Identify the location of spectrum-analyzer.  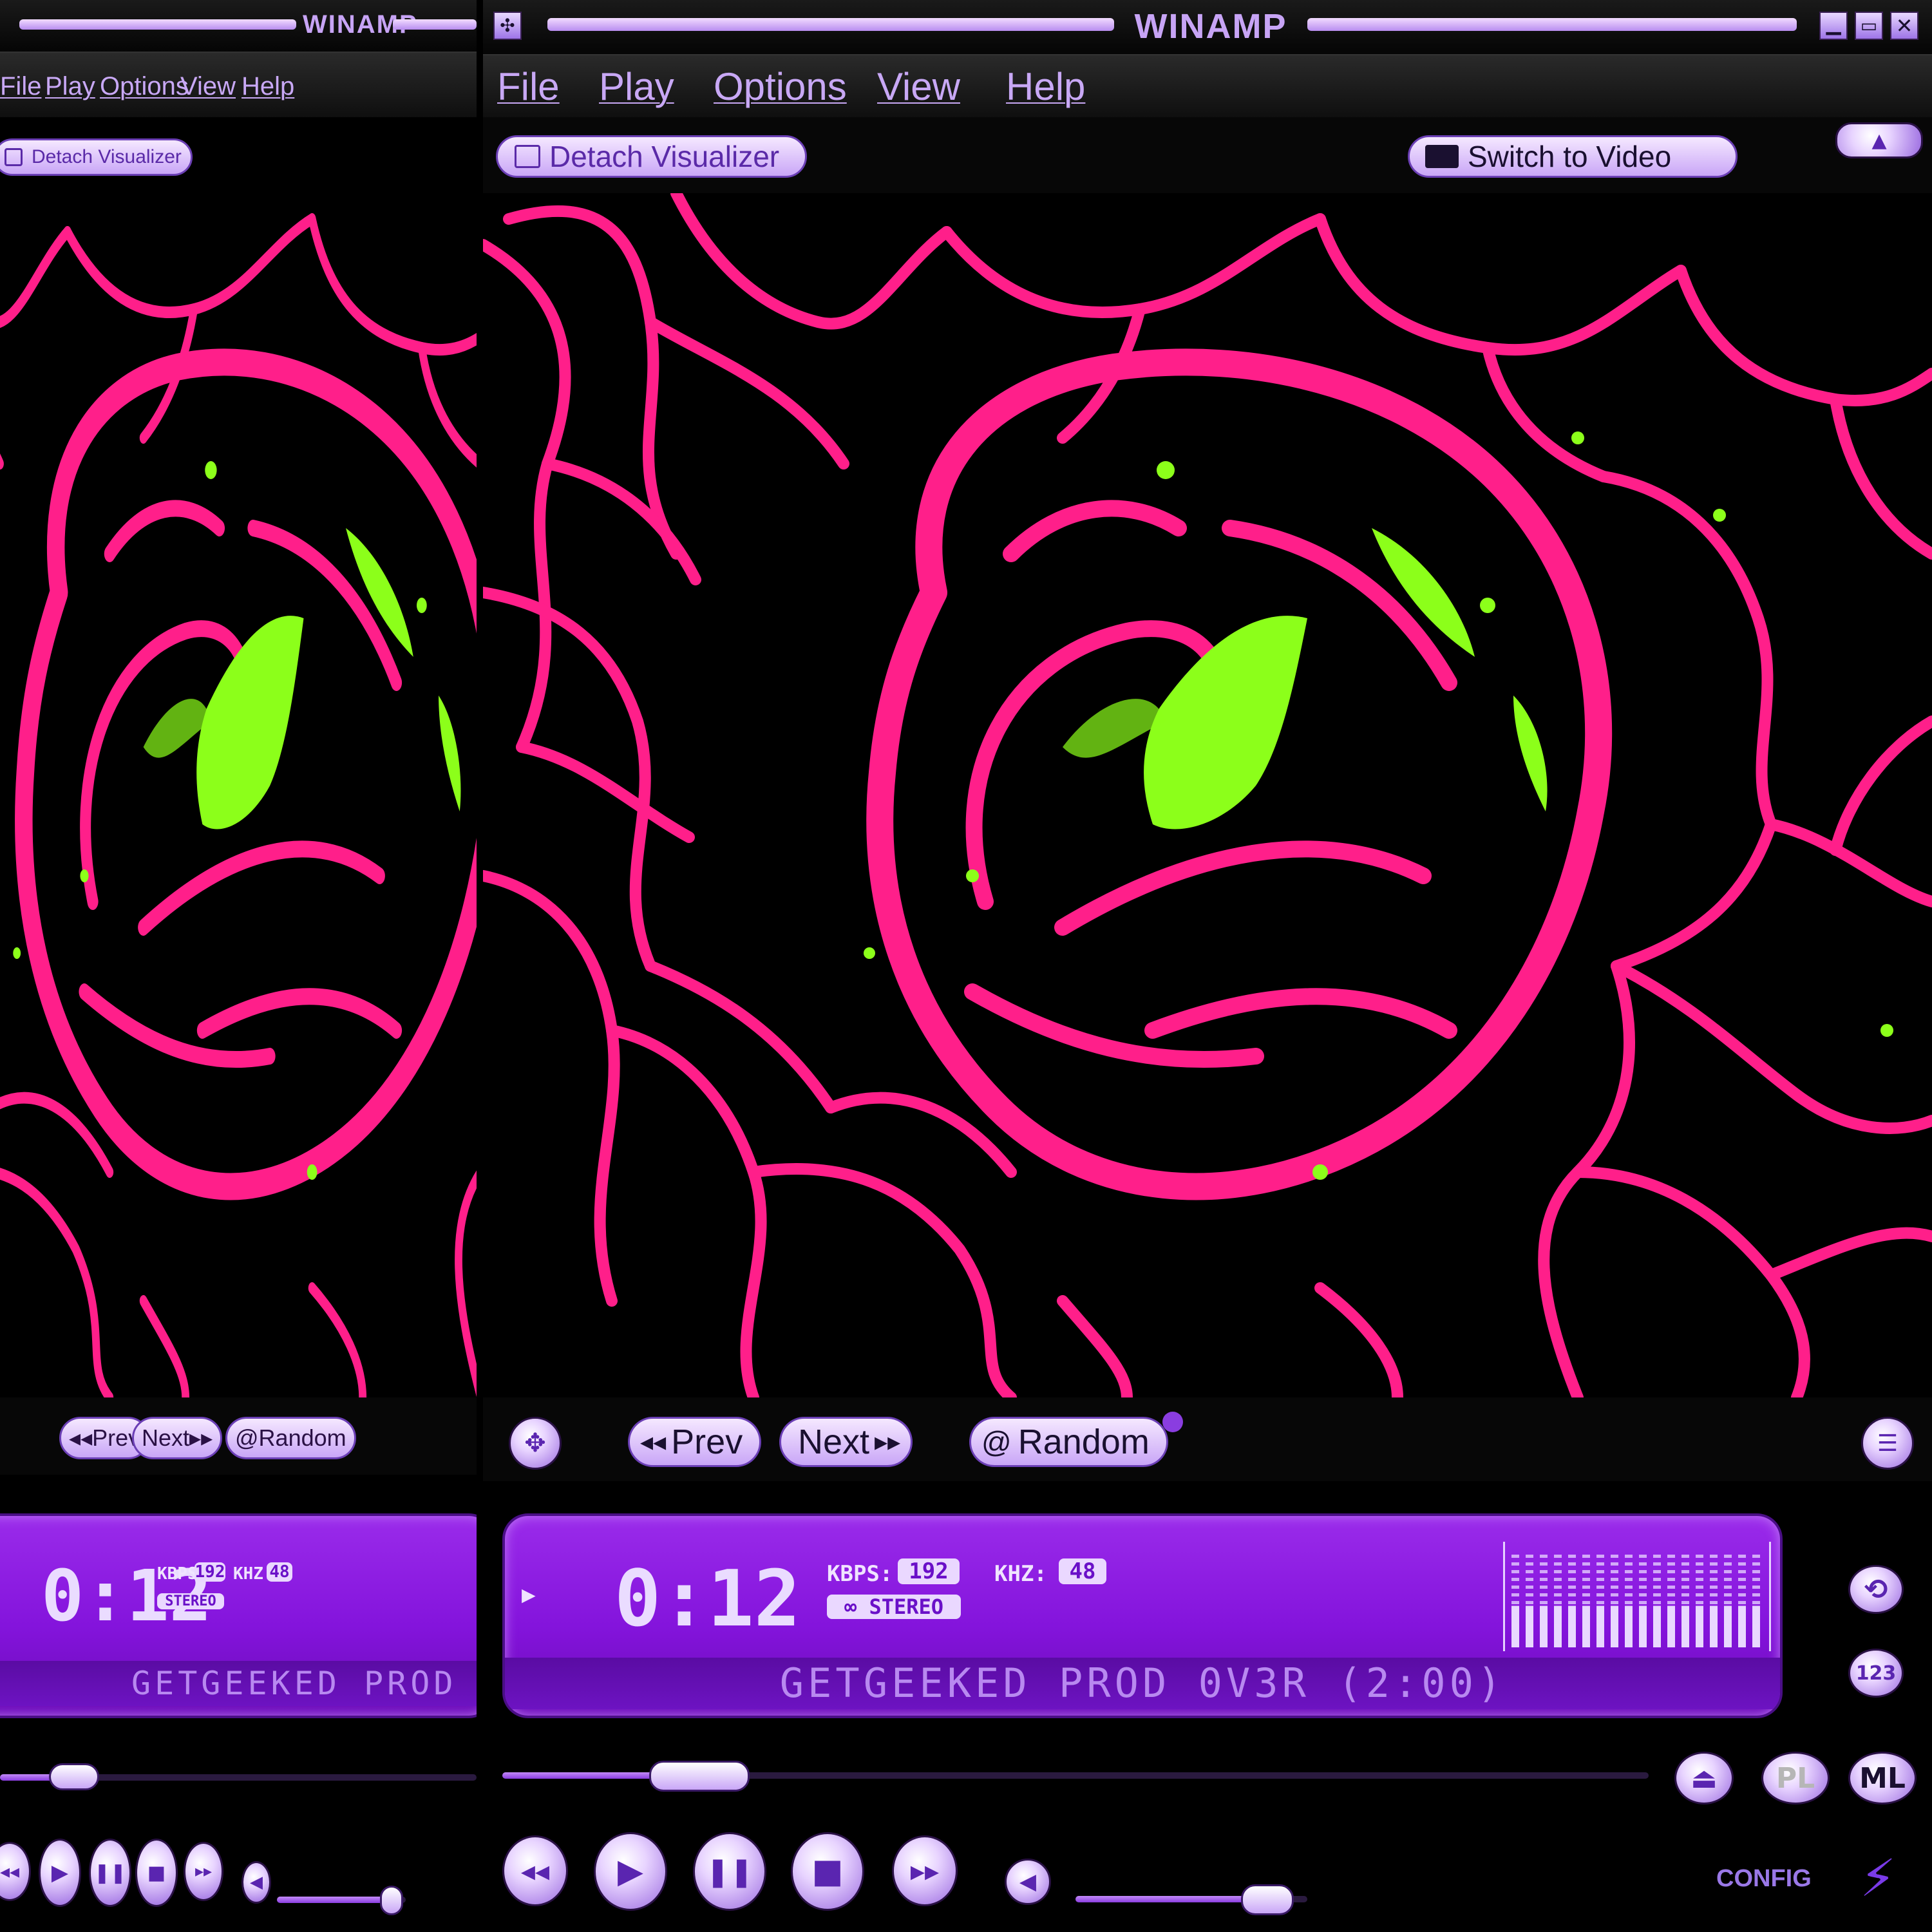
(1637, 1597).